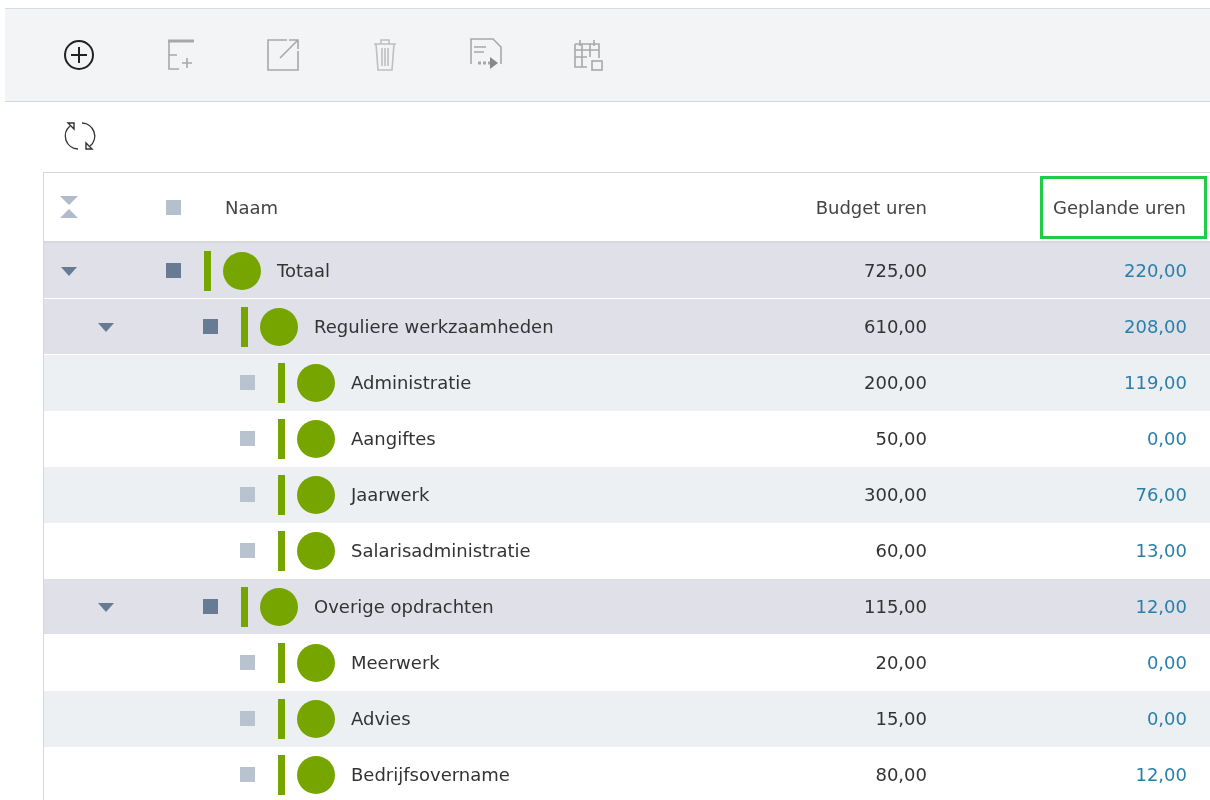  Describe the element at coordinates (627, 439) in the screenshot. I see `table-row: Aangiftes 50,00 0,00` at that location.